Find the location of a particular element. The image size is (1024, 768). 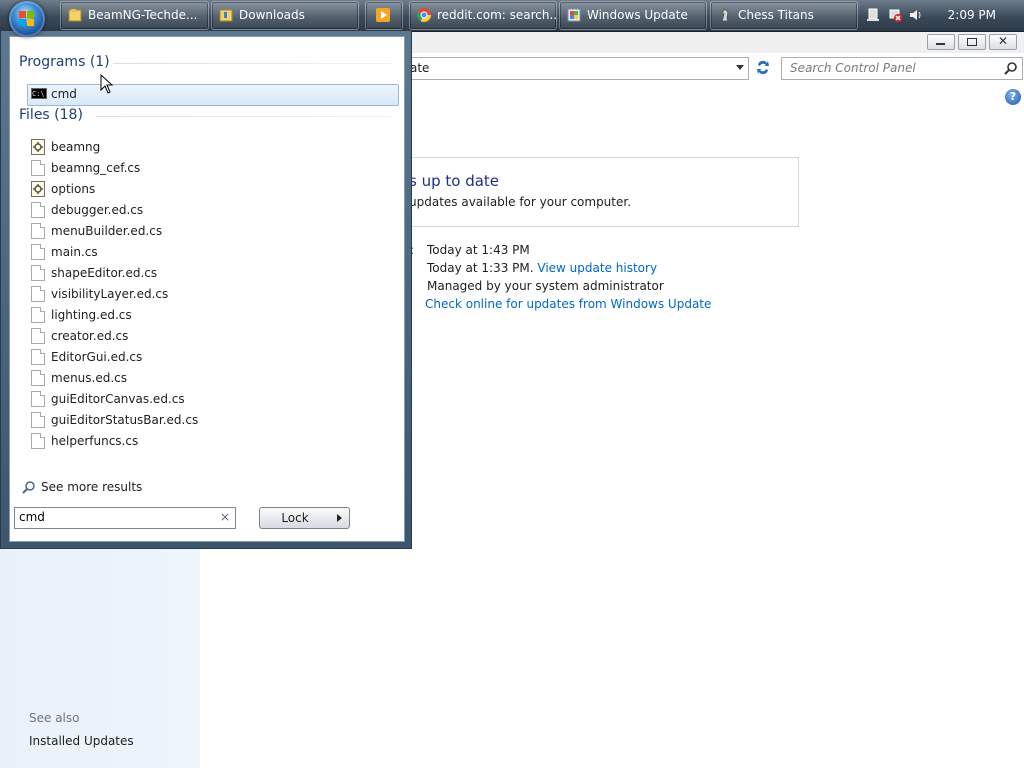

taskbar-button-chess-titans: Chess Titans is located at coordinates (784, 15).